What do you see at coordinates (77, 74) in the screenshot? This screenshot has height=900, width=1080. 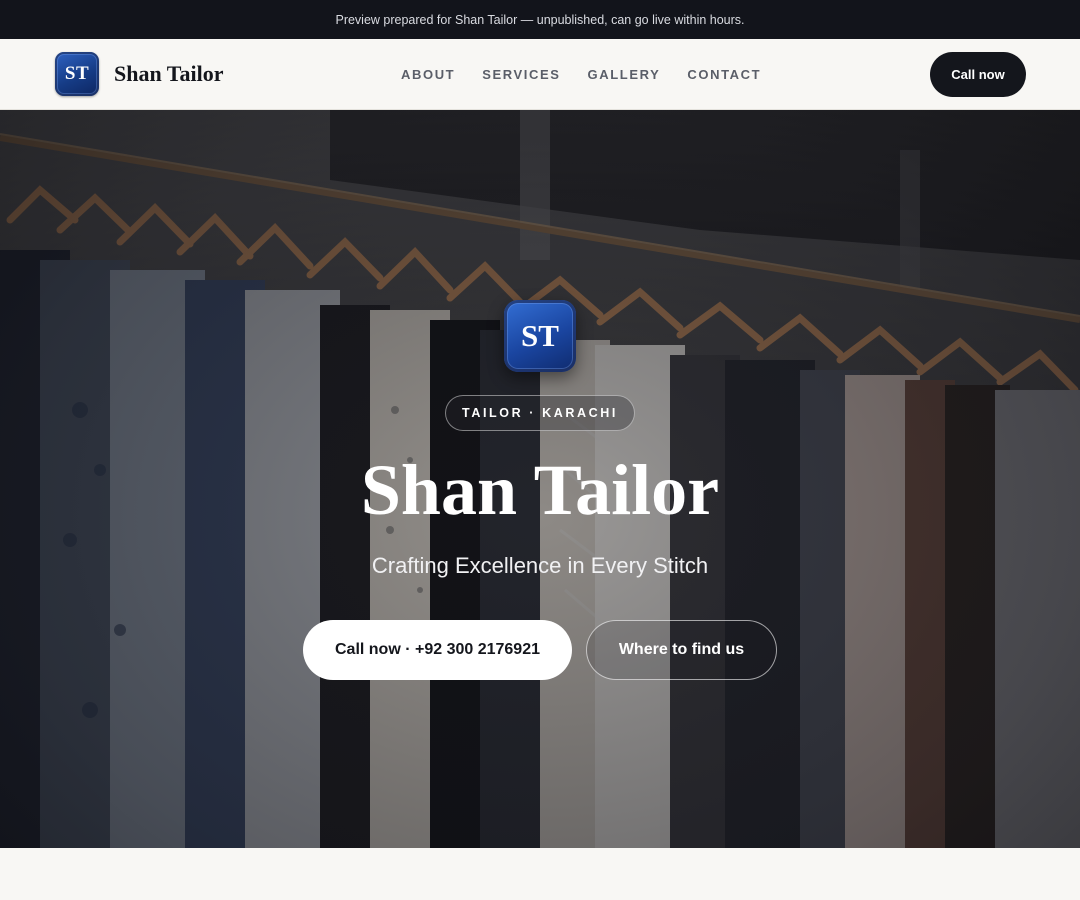 I see `logo-badge-icon: ST` at bounding box center [77, 74].